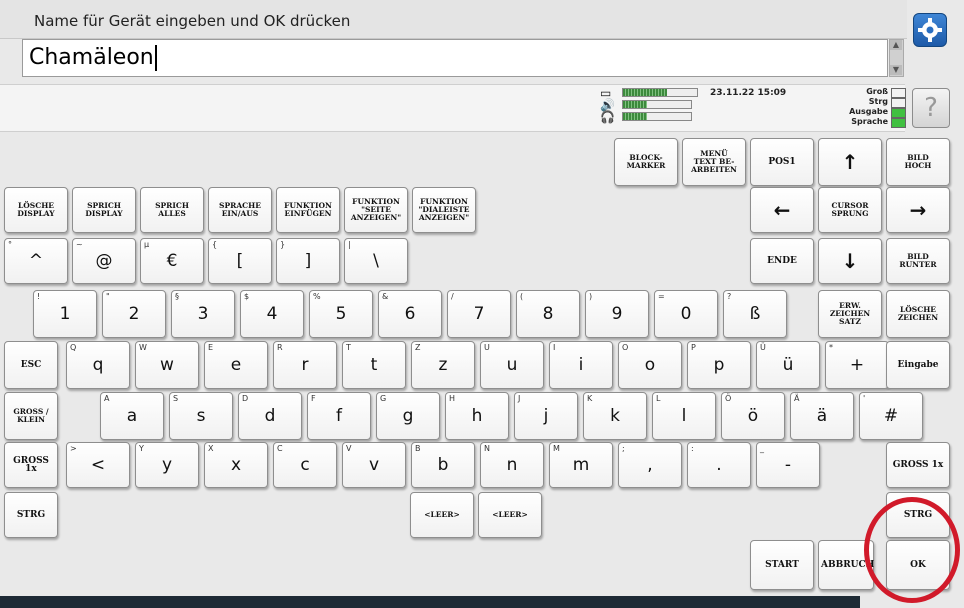  What do you see at coordinates (846, 565) in the screenshot?
I see `abort-button: ABBRUCH` at bounding box center [846, 565].